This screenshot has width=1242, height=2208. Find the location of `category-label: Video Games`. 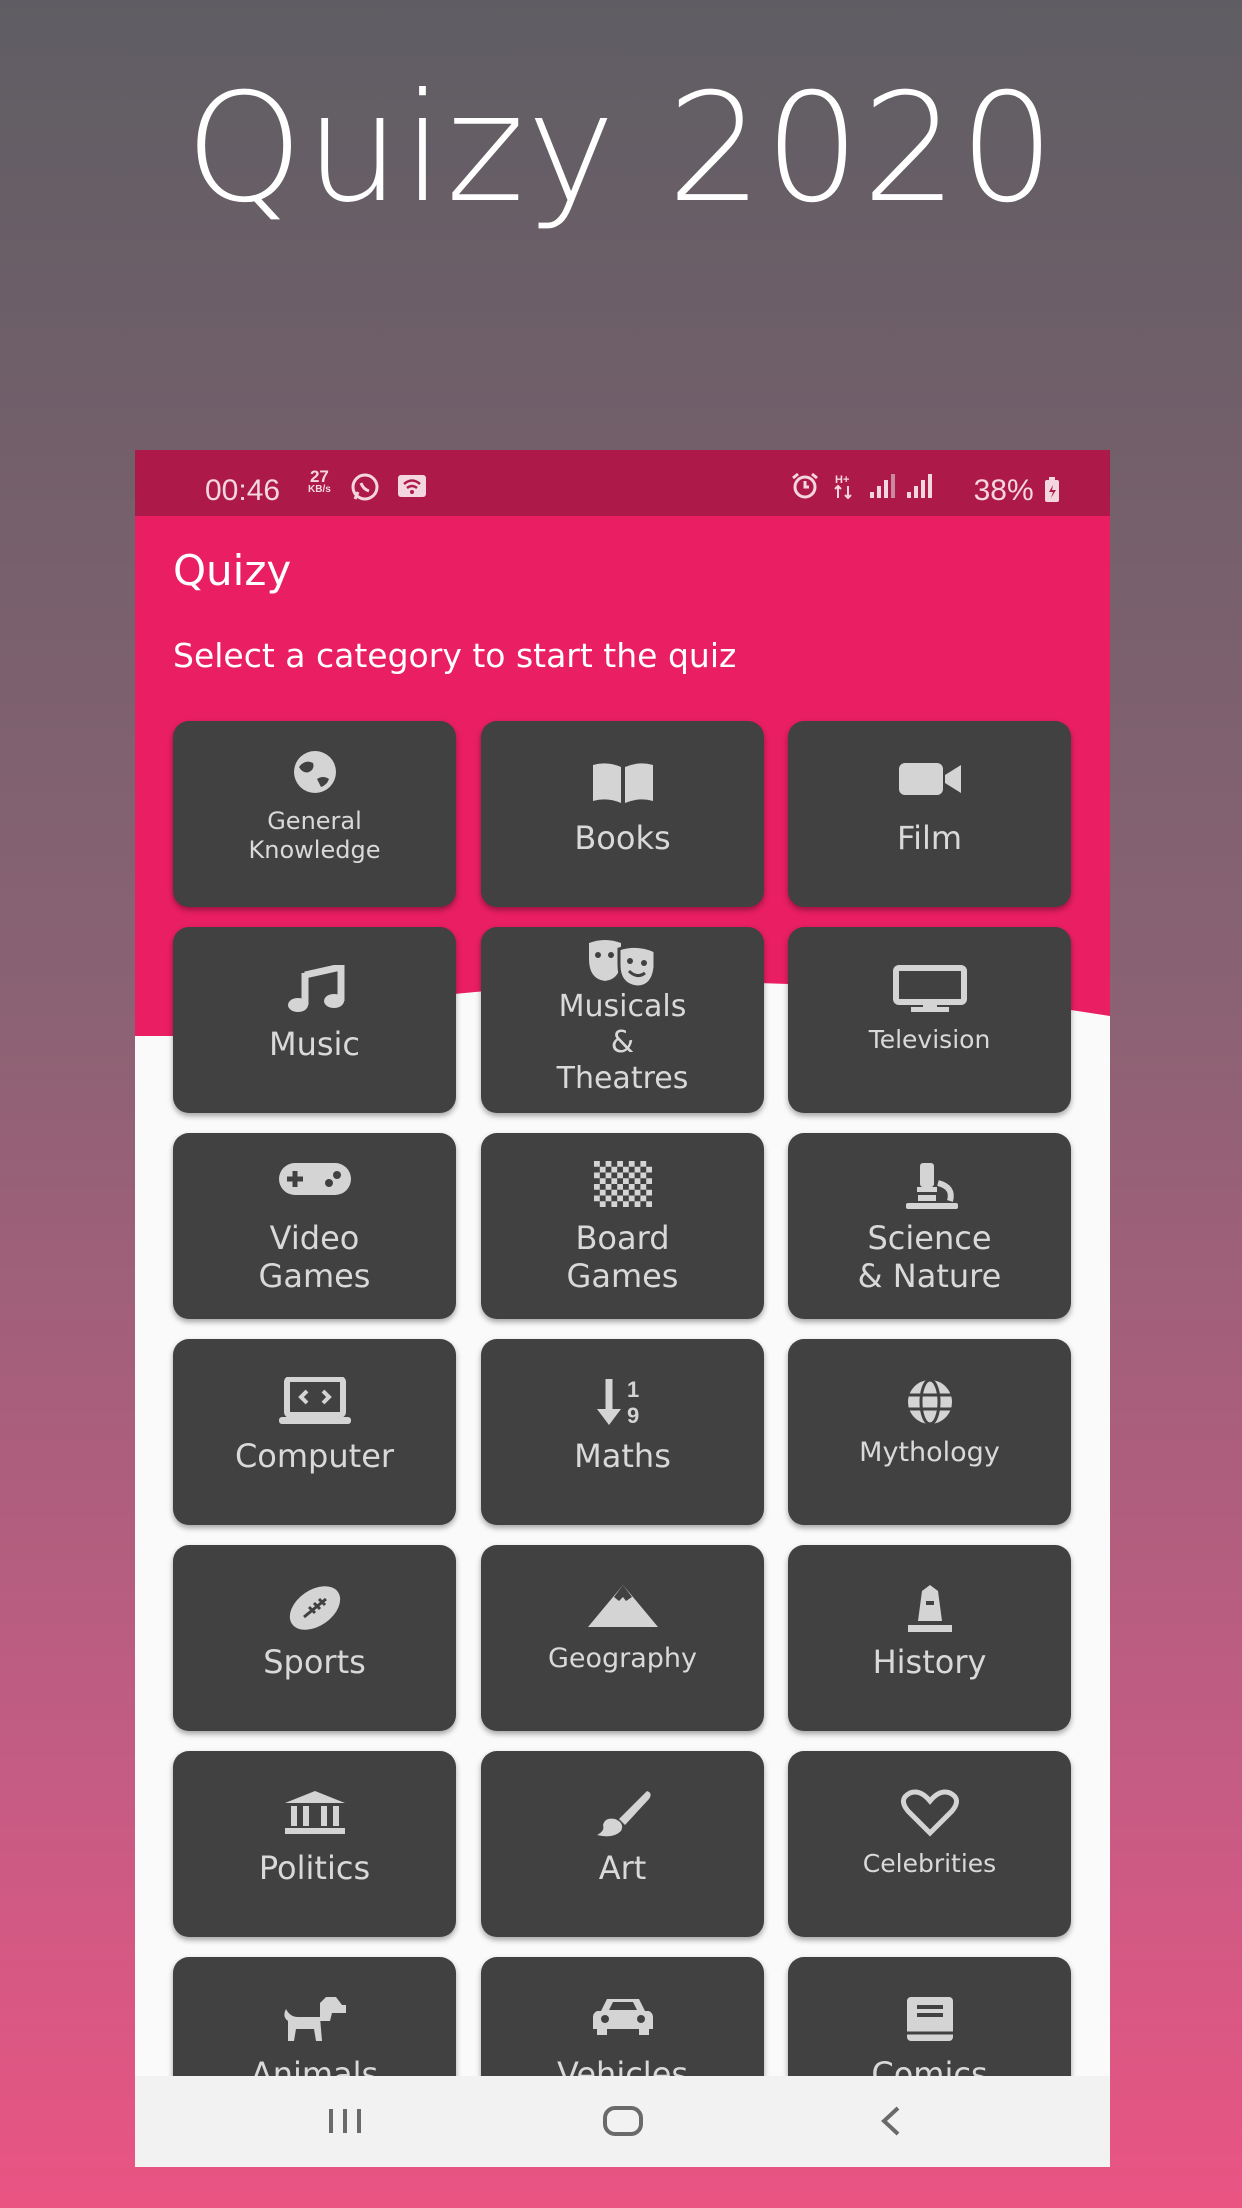

category-label: Video Games is located at coordinates (314, 1257).